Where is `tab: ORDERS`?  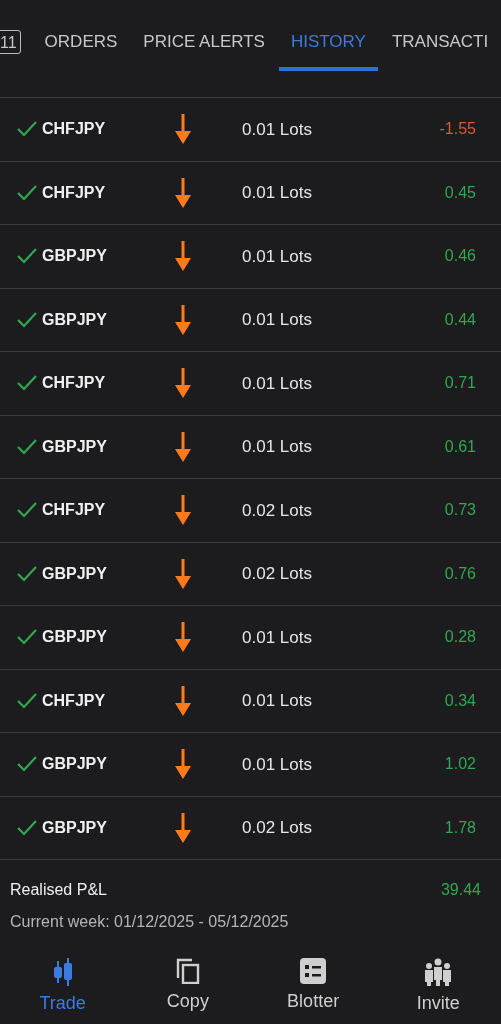 tab: ORDERS is located at coordinates (81, 41).